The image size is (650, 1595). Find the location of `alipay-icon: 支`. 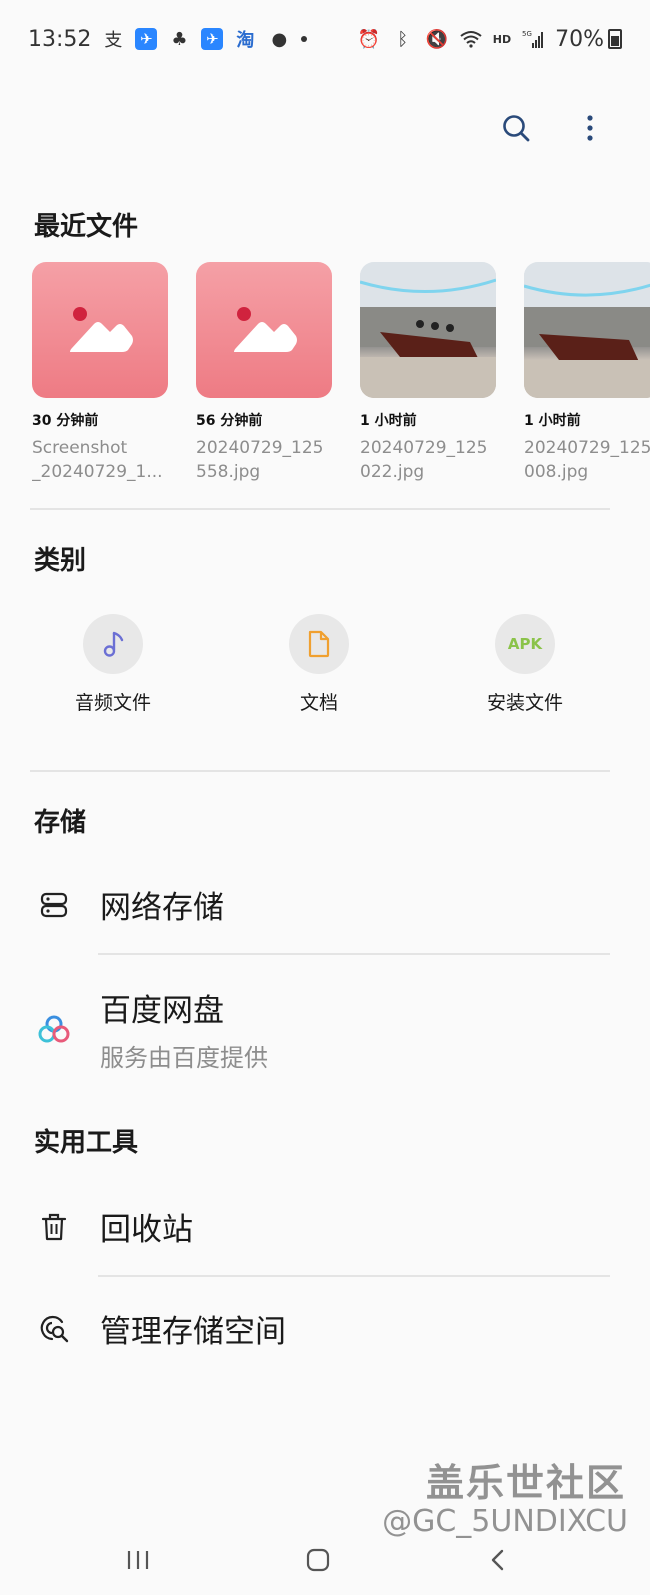

alipay-icon: 支 is located at coordinates (113, 40).